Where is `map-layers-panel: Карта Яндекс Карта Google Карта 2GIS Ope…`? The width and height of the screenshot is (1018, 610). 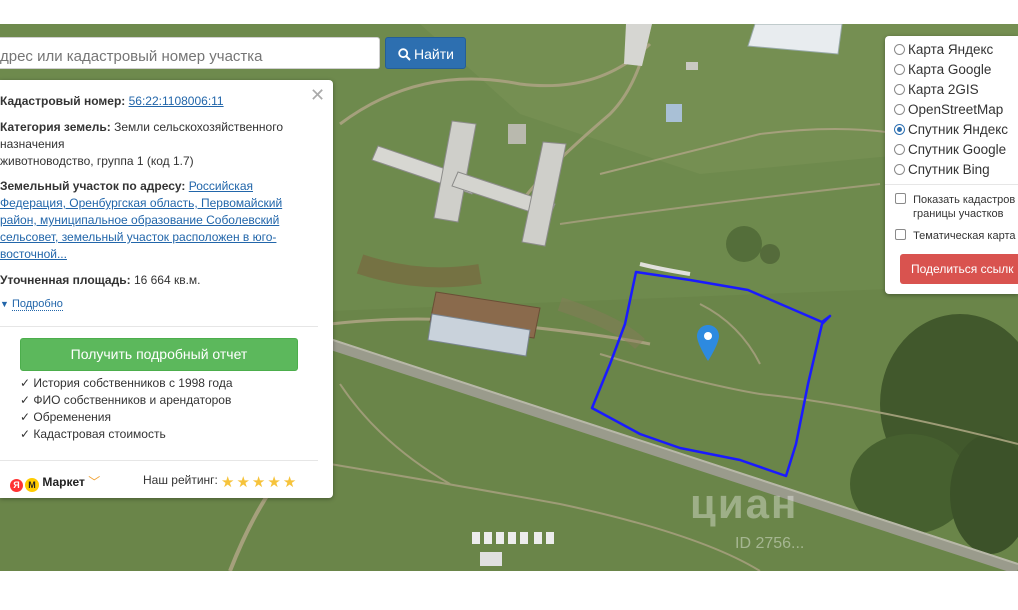 map-layers-panel: Карта Яндекс Карта Google Карта 2GIS Ope… is located at coordinates (951, 165).